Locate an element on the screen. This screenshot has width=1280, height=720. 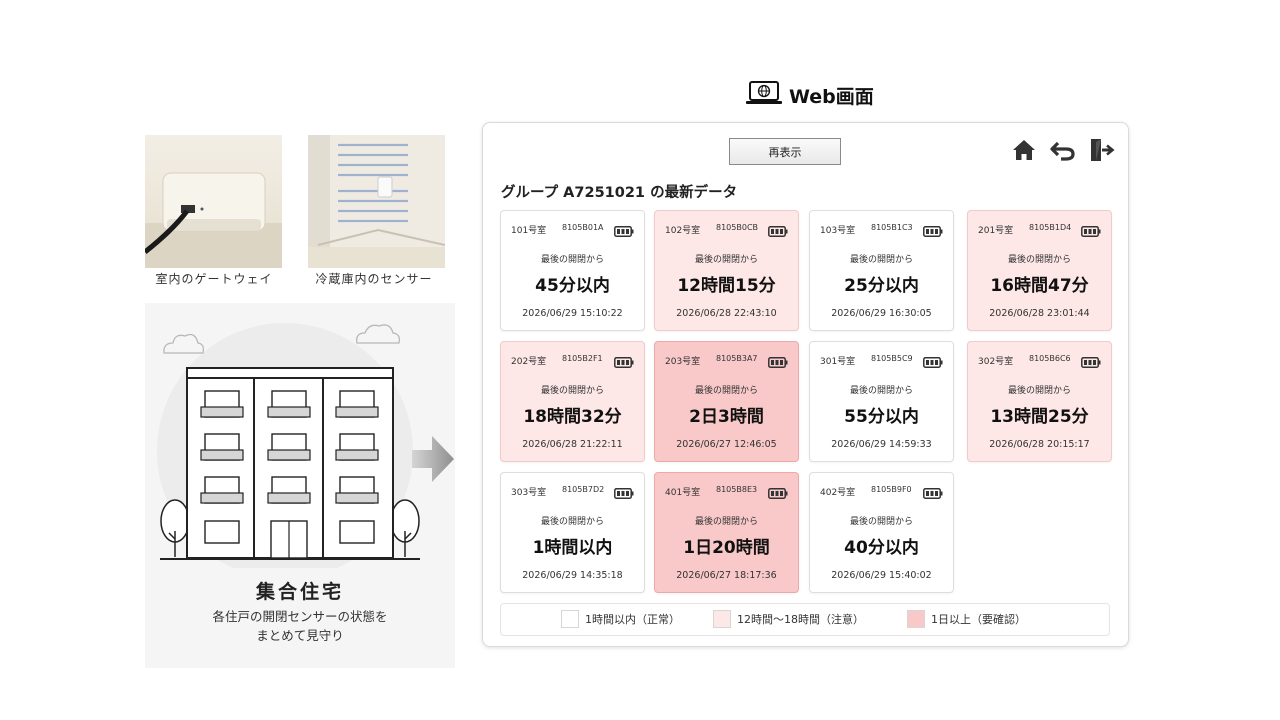
room-number: 401号室 is located at coordinates (683, 493).